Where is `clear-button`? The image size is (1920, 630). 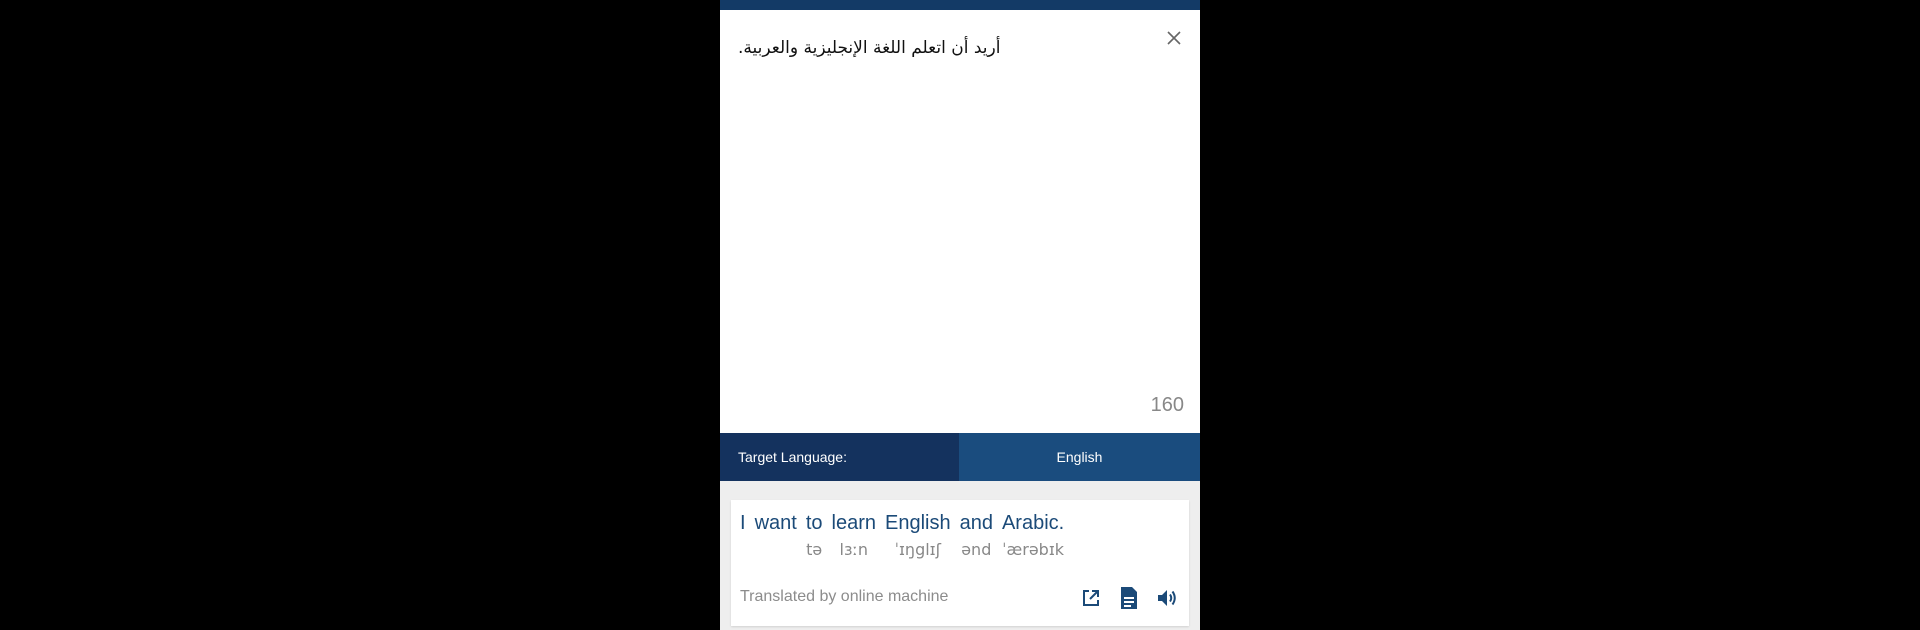
clear-button is located at coordinates (1174, 38).